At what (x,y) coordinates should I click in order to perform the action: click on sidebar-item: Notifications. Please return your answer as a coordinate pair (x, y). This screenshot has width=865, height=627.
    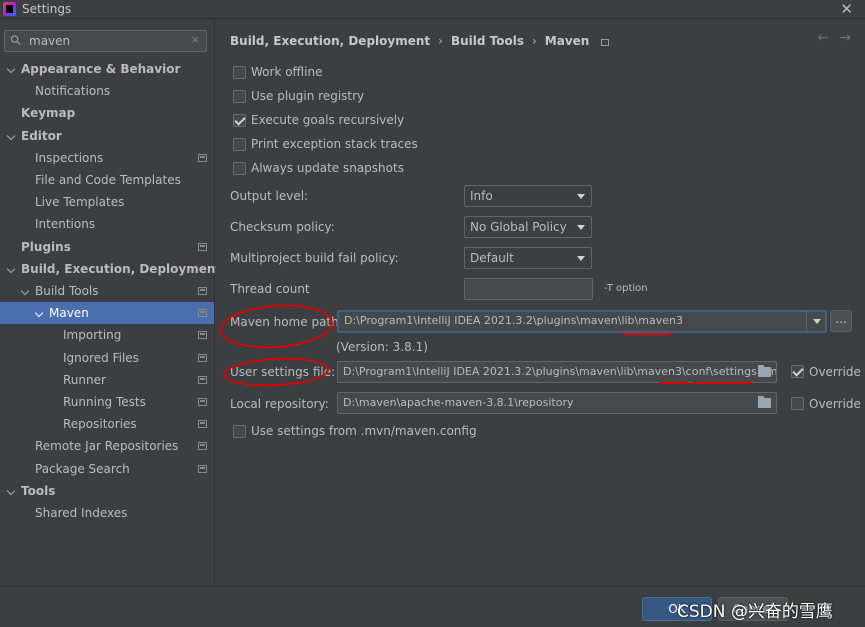
    Looking at the image, I should click on (107, 91).